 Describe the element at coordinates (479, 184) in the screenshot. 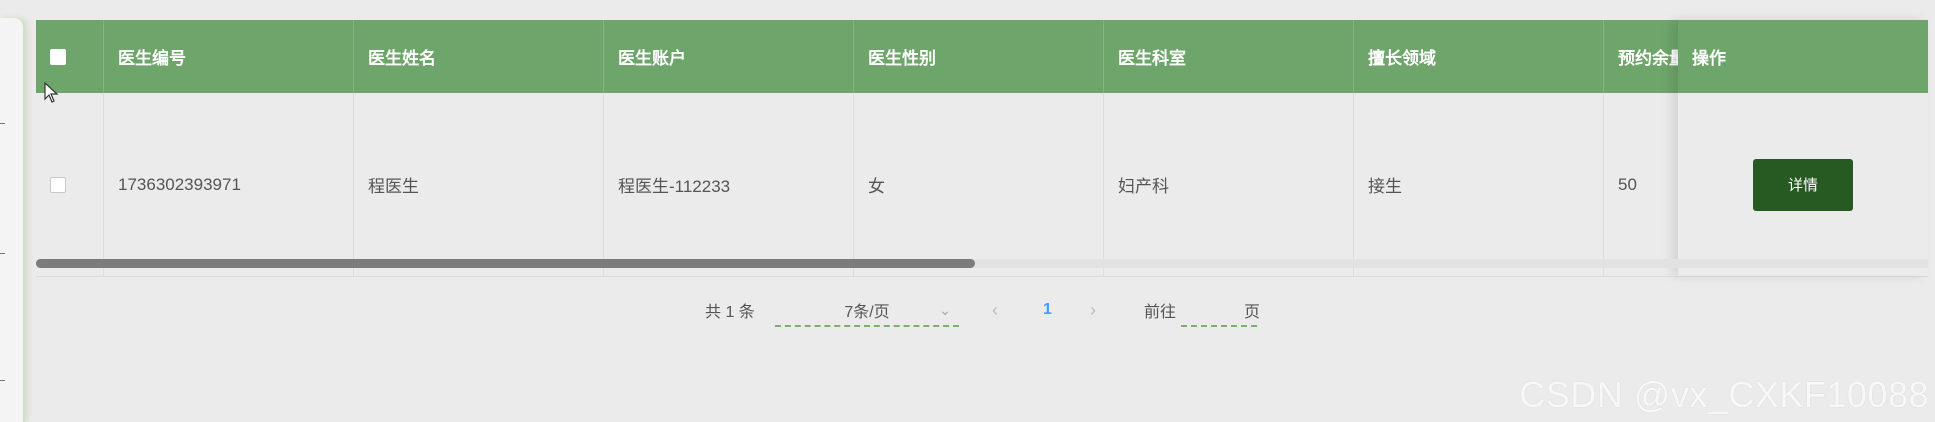

I see `cell-doctor-name: 程医生` at that location.